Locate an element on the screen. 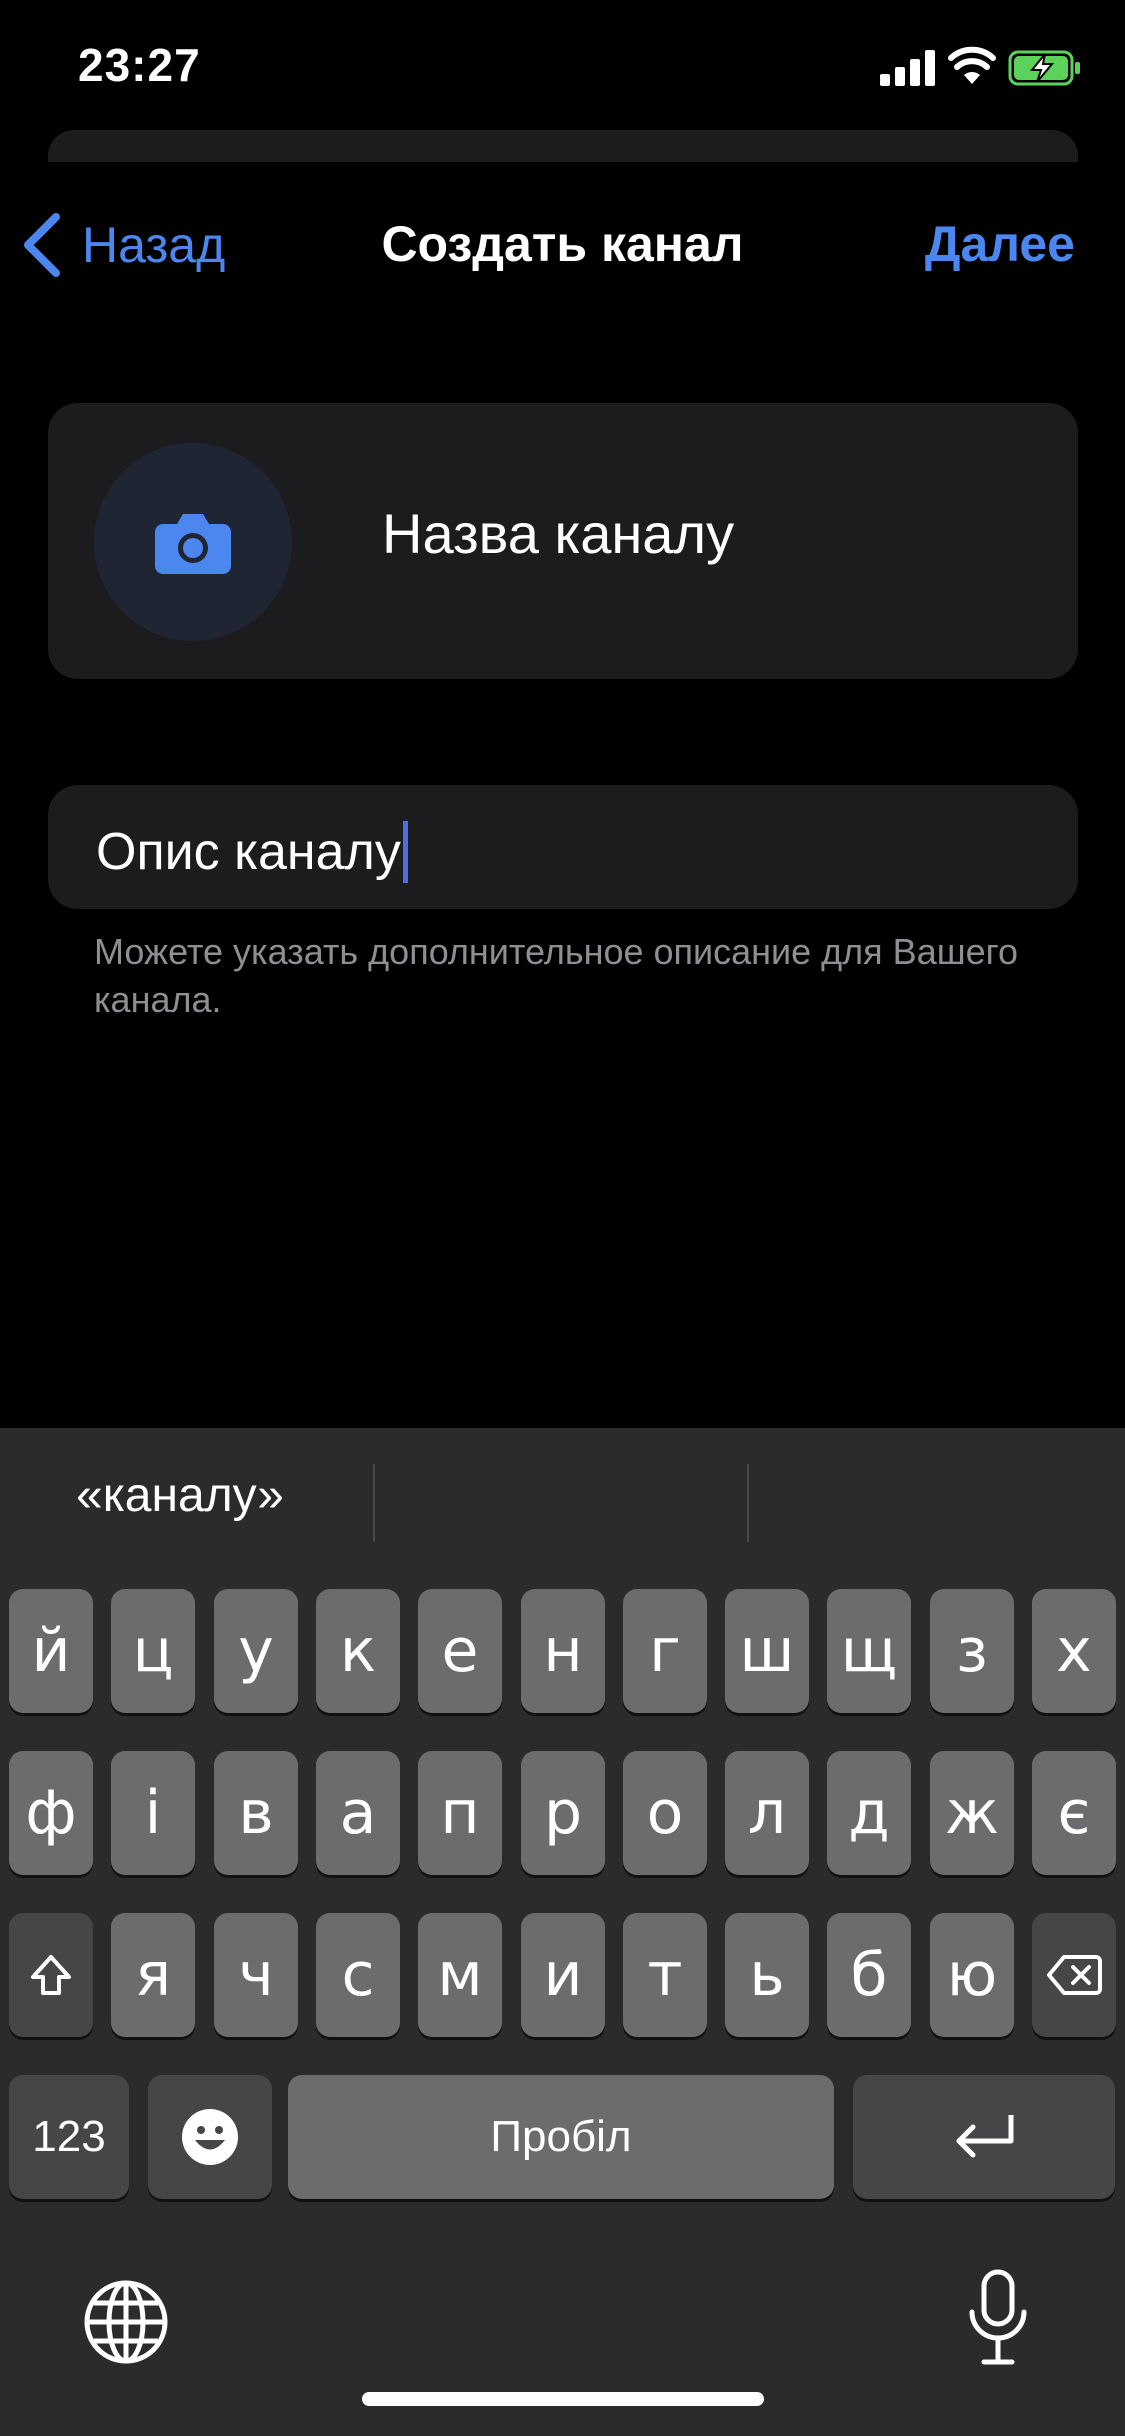  key: ц is located at coordinates (153, 1651).